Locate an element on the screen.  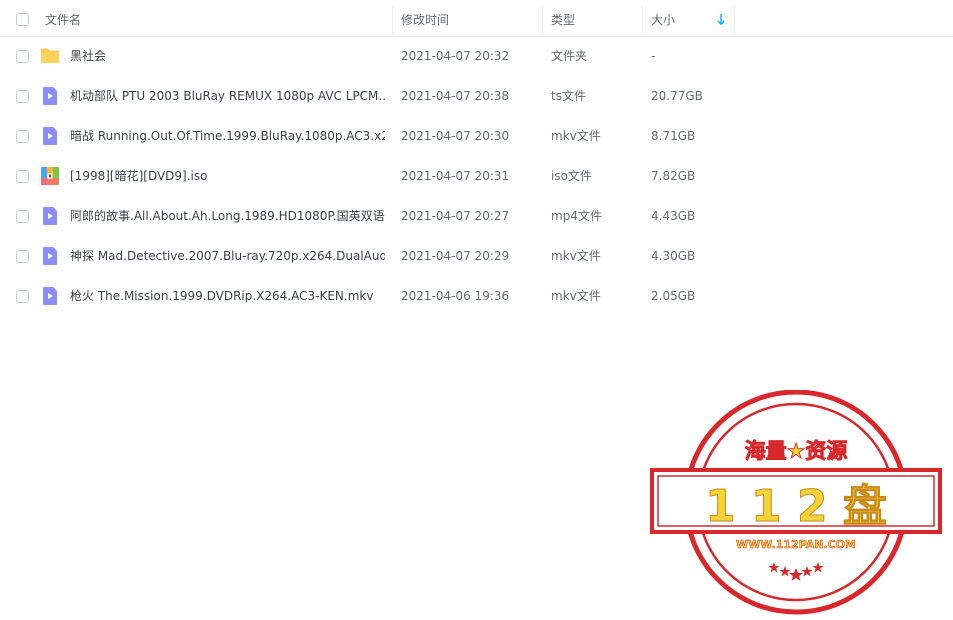
file-modified-time: 2021-04-06 19:36 is located at coordinates (455, 296).